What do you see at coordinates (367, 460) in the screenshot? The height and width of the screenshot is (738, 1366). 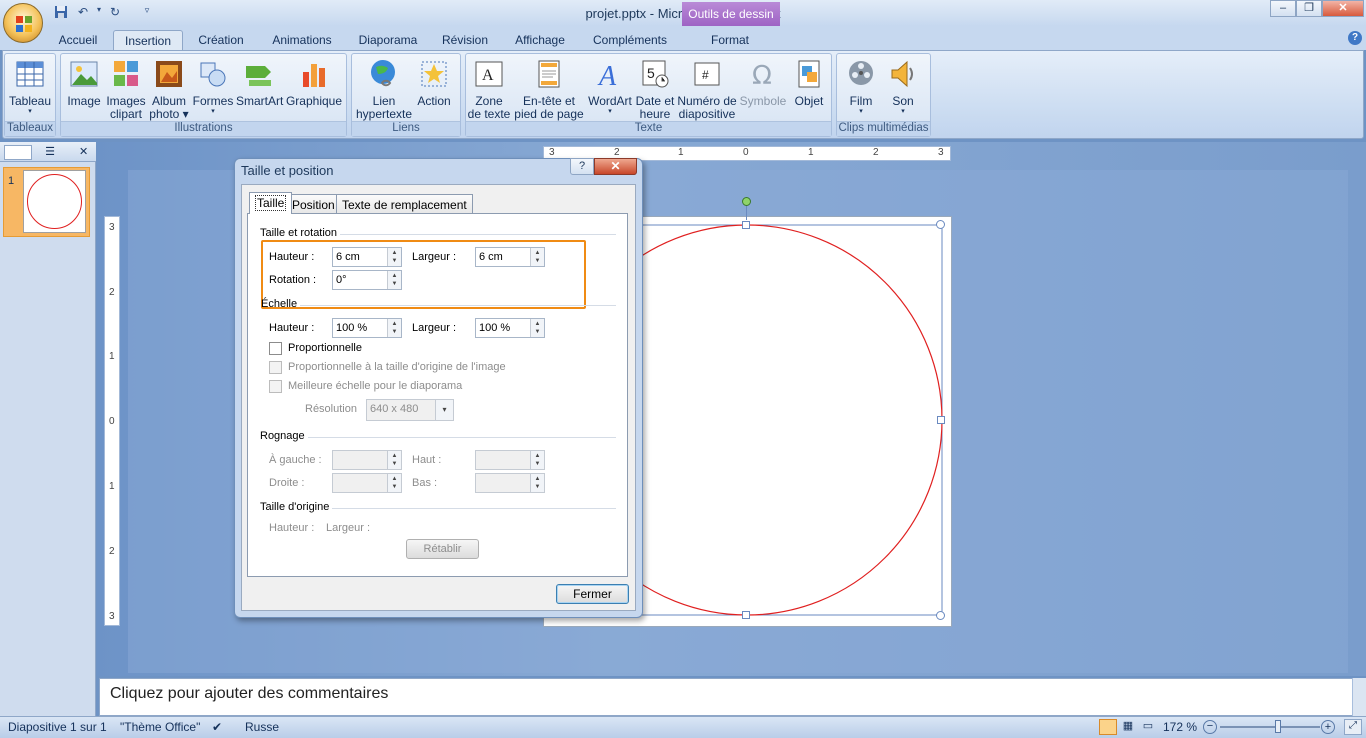 I see `crop-left-input: ▲ ▼` at bounding box center [367, 460].